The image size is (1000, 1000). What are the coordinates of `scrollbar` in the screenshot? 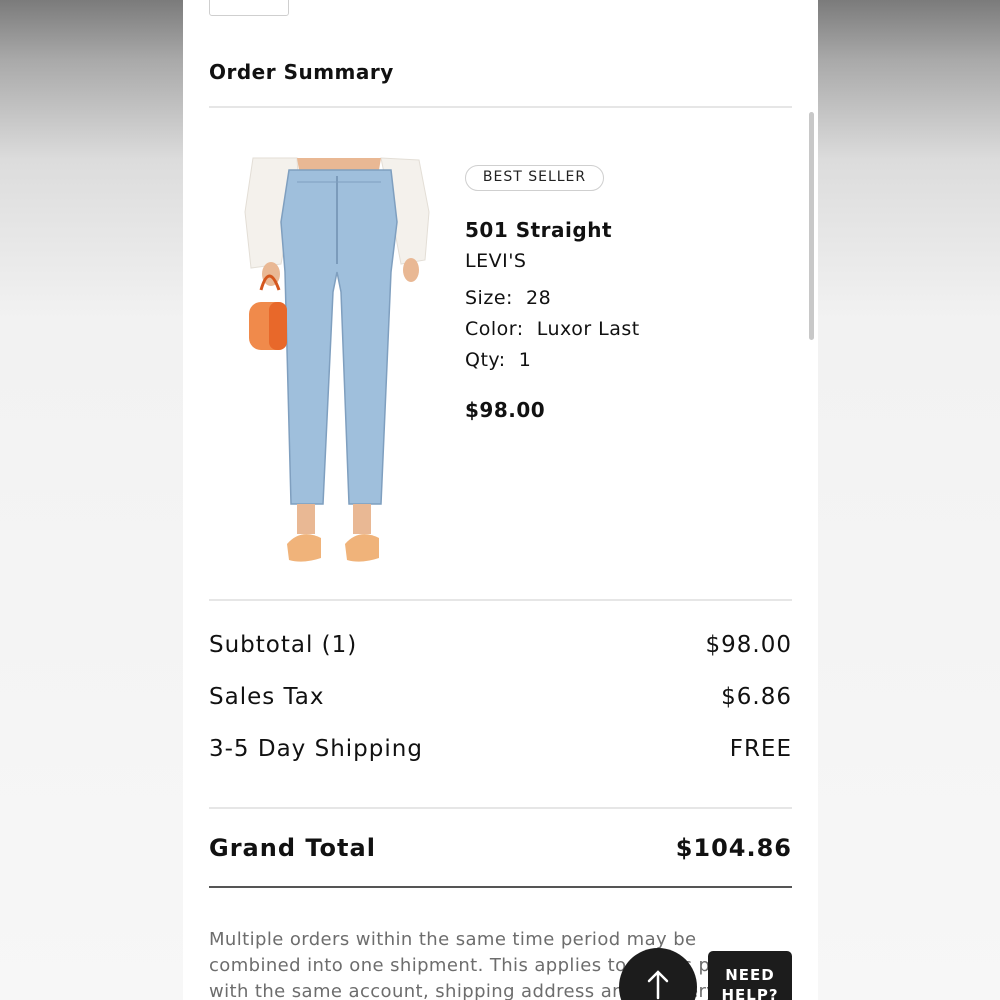 It's located at (811, 226).